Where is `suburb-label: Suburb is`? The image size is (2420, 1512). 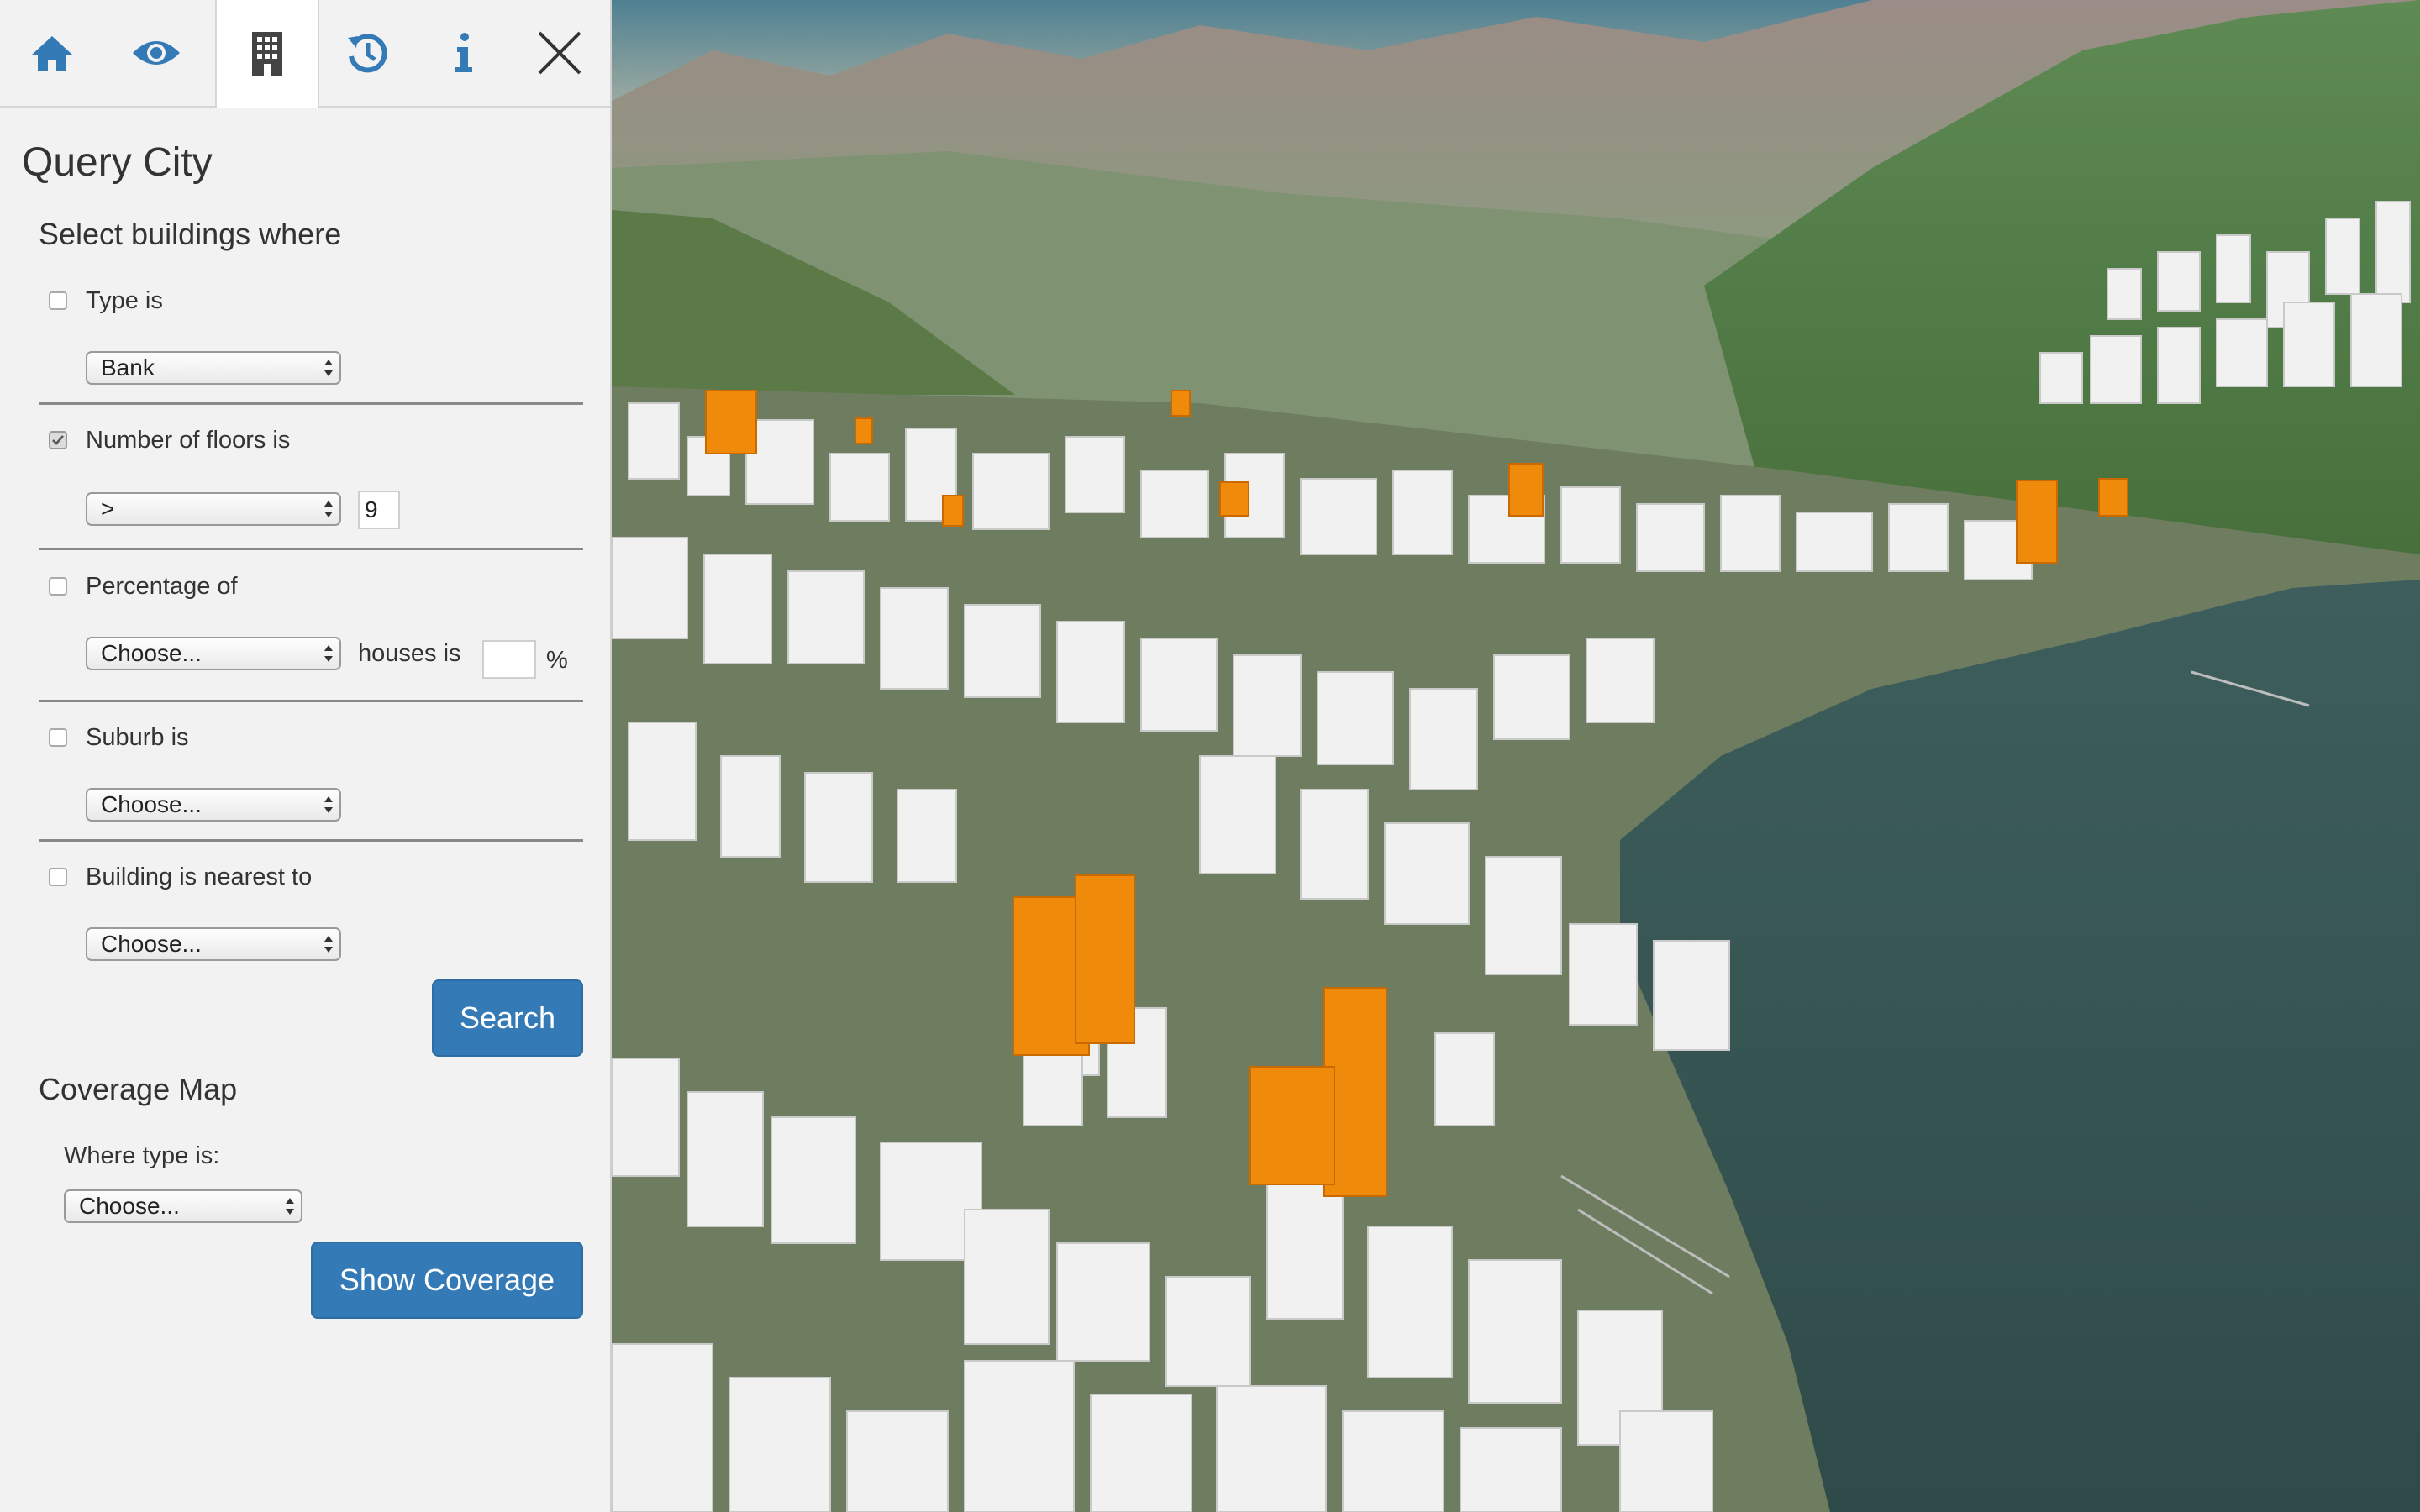 suburb-label: Suburb is is located at coordinates (138, 737).